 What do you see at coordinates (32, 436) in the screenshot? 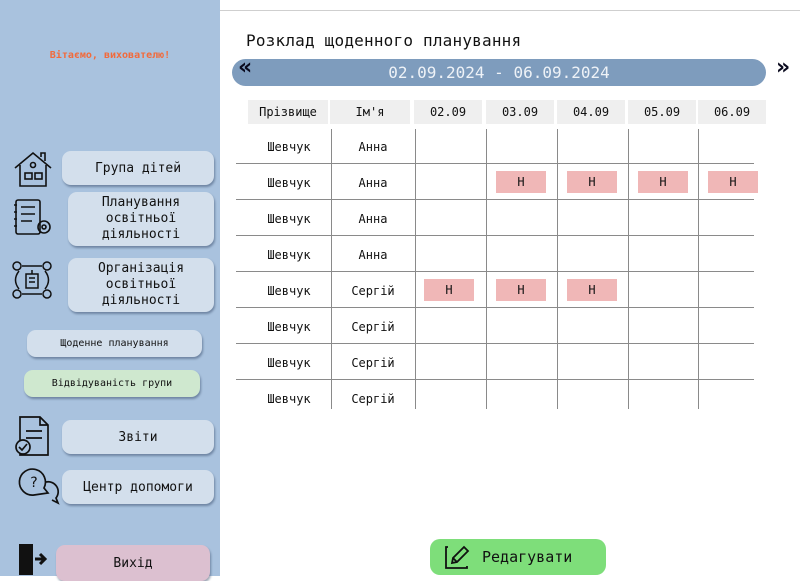
I see `report-icon` at bounding box center [32, 436].